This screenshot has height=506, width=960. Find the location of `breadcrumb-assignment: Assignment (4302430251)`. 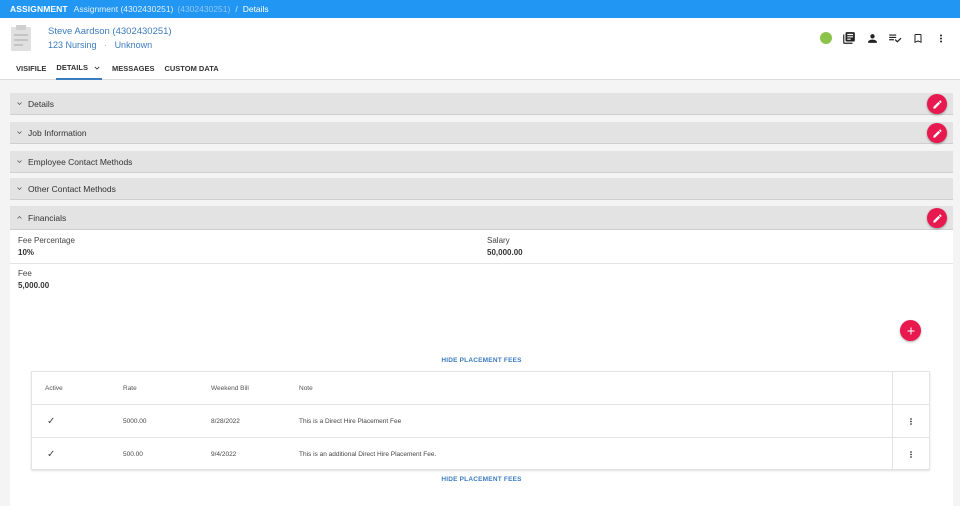

breadcrumb-assignment: Assignment (4302430251) is located at coordinates (124, 9).